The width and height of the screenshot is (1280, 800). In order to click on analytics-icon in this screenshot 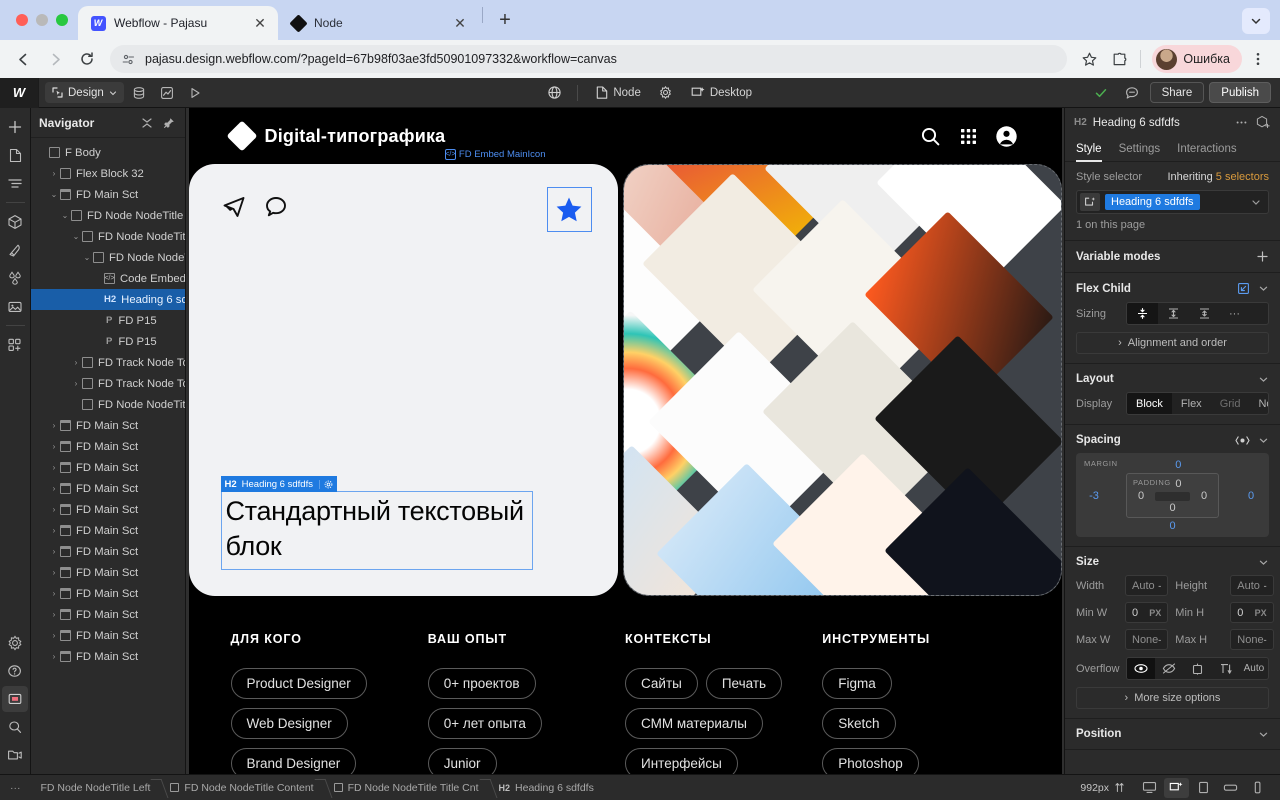, I will do `click(167, 93)`.